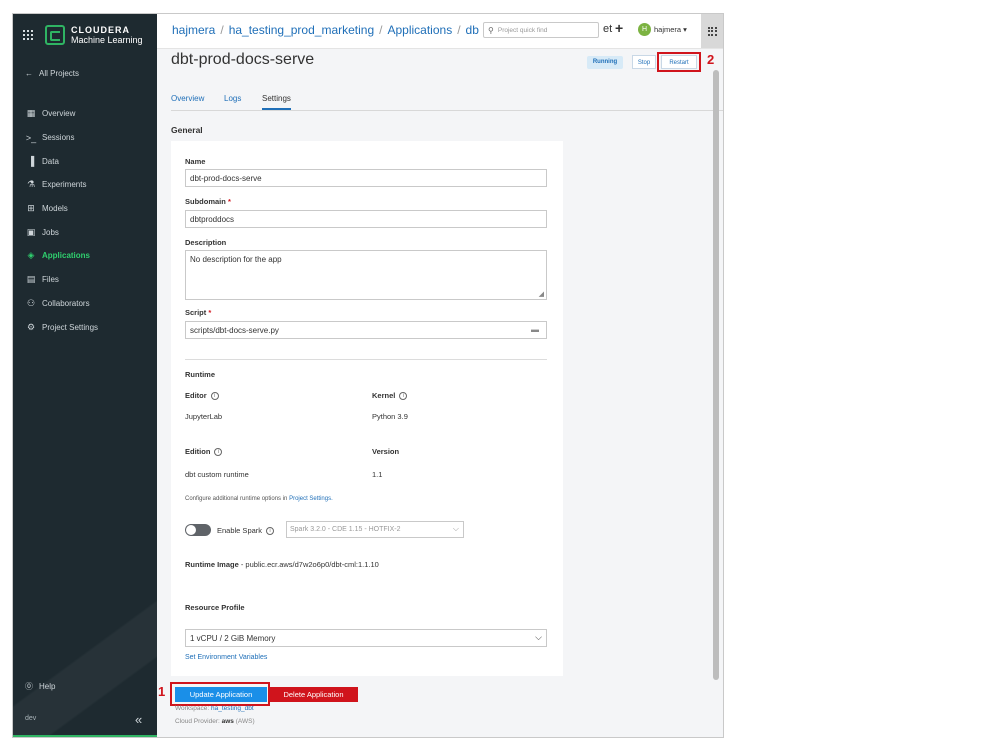  Describe the element at coordinates (31, 326) in the screenshot. I see `settings-icon: ⚙` at that location.